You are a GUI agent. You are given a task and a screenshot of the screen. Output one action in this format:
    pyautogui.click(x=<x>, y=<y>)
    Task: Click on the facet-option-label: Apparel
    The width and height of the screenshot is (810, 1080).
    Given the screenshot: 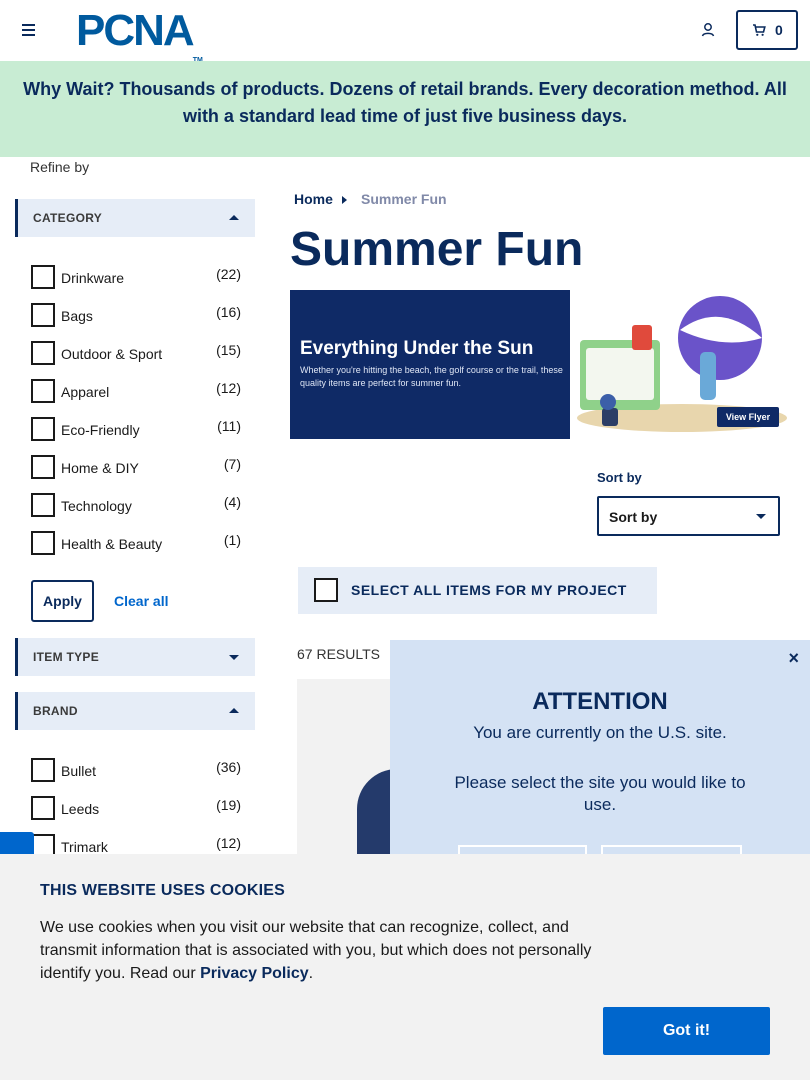 What is the action you would take?
    pyautogui.click(x=85, y=392)
    